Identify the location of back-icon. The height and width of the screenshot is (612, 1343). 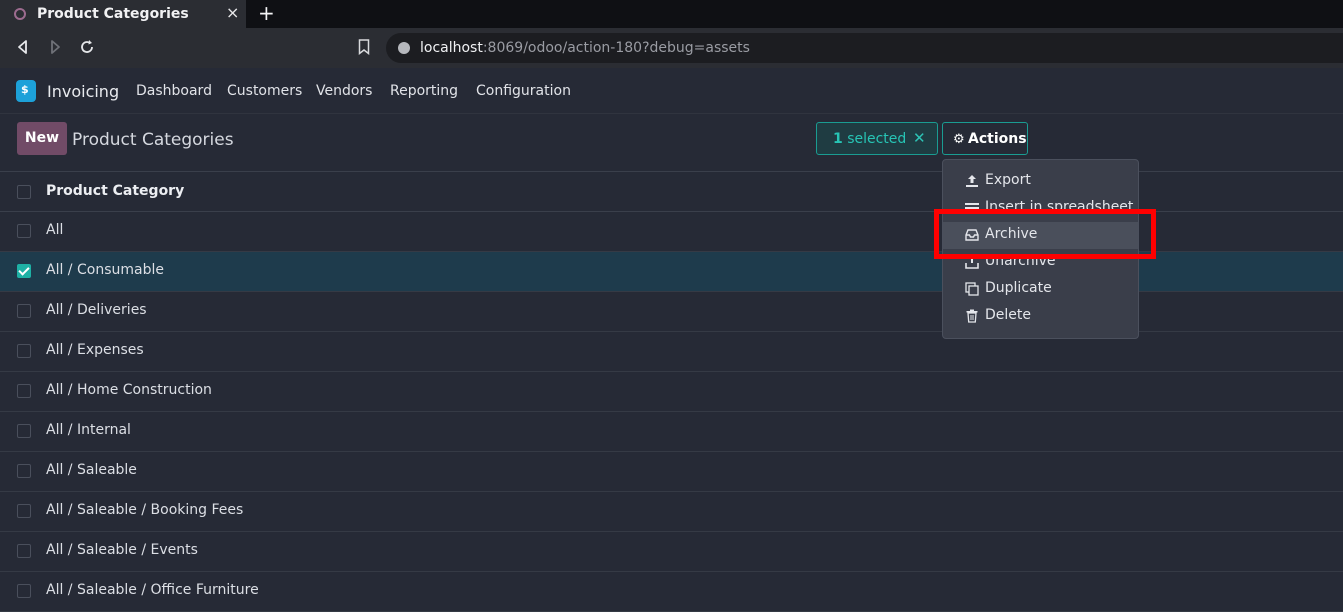
(23, 47).